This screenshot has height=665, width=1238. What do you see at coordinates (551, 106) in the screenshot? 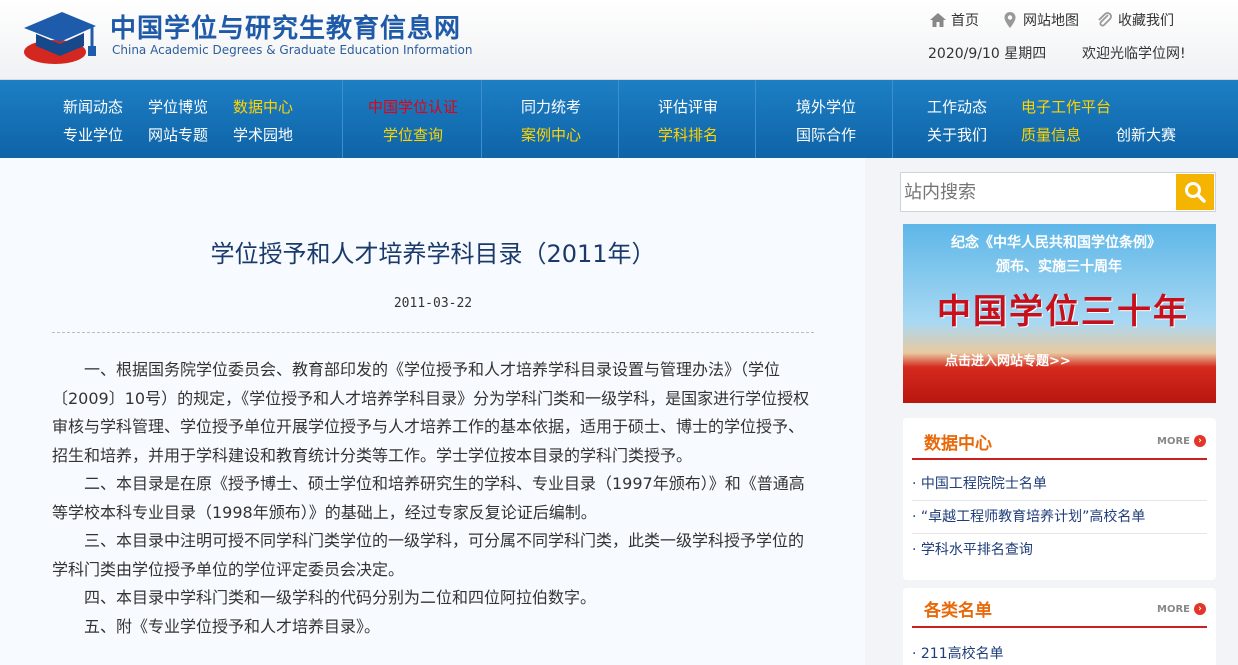
I see `nav-unified-exam: 同力统考` at bounding box center [551, 106].